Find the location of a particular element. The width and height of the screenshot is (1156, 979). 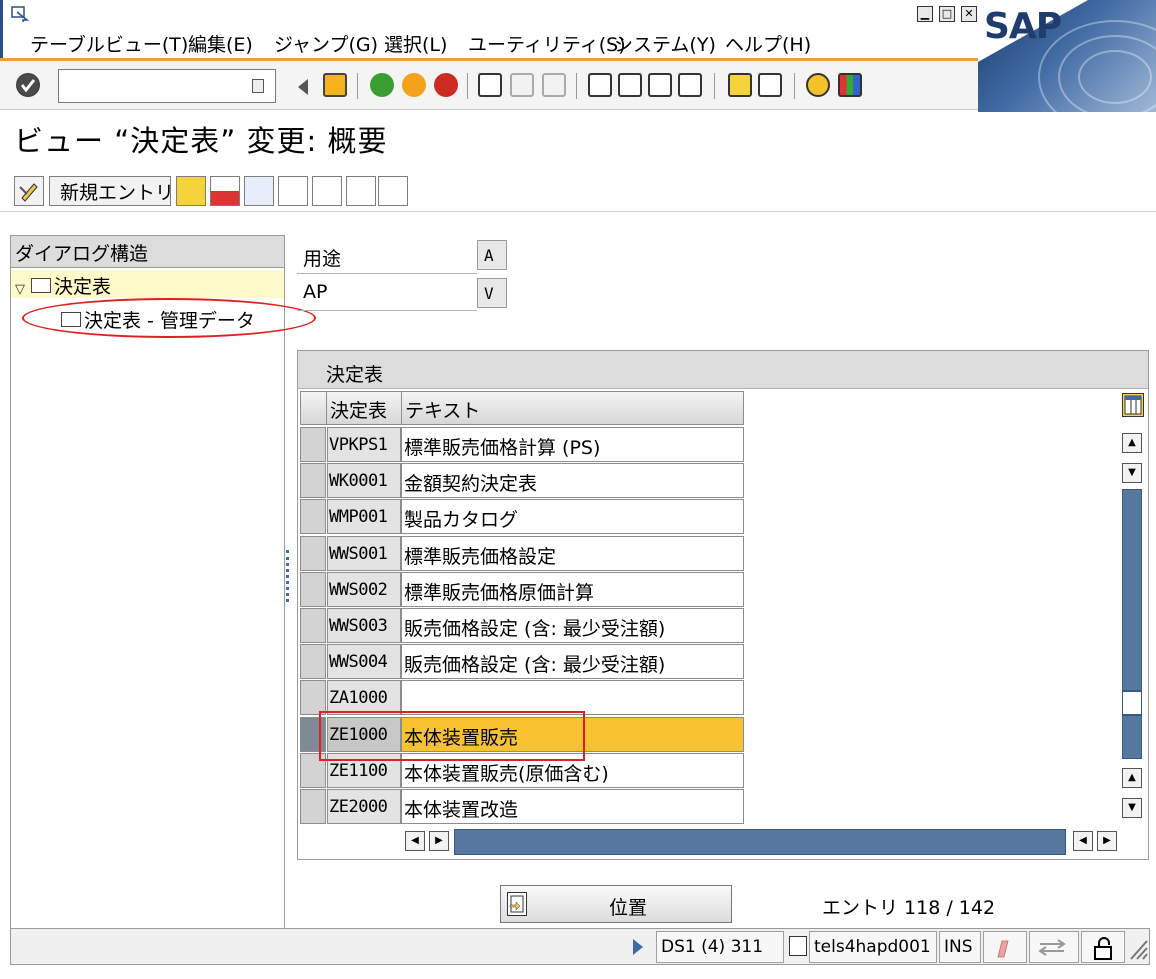

scroll-left-icon: ◀ is located at coordinates (1083, 841).